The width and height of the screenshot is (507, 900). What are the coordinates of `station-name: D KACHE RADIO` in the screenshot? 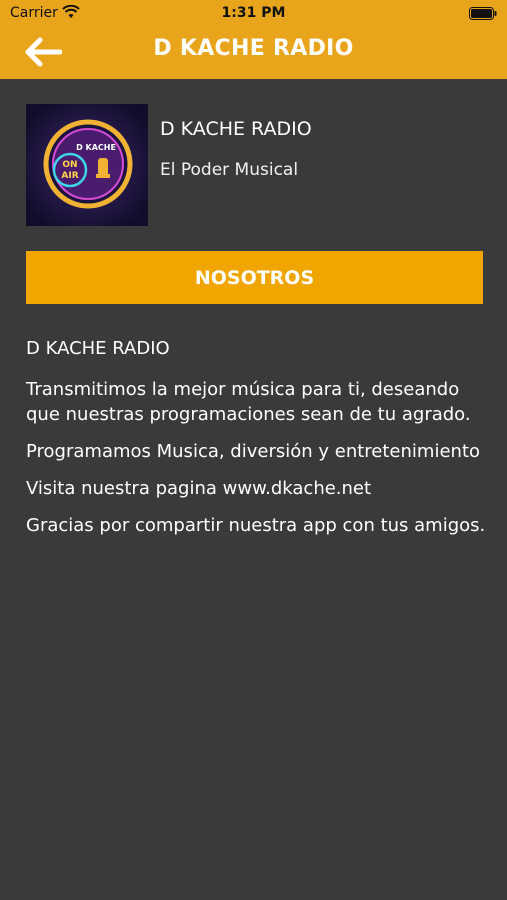 It's located at (236, 129).